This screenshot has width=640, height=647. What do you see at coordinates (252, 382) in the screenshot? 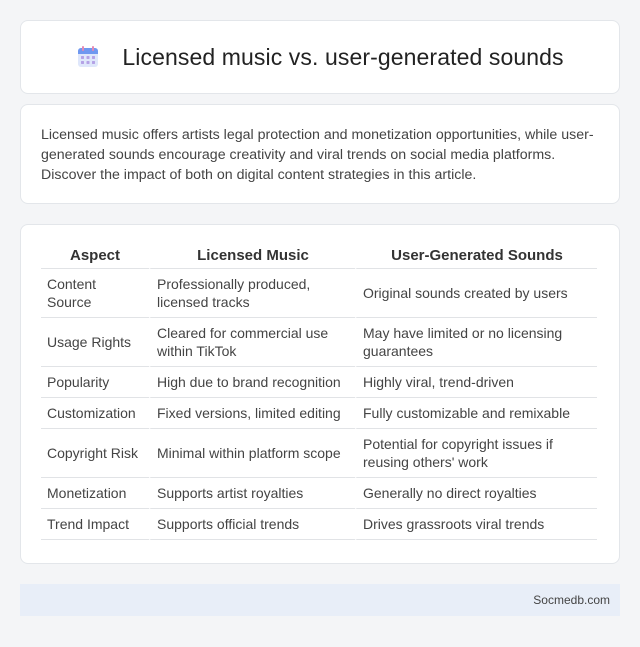
I see `row-licensed-value: High due to brand recognition` at bounding box center [252, 382].